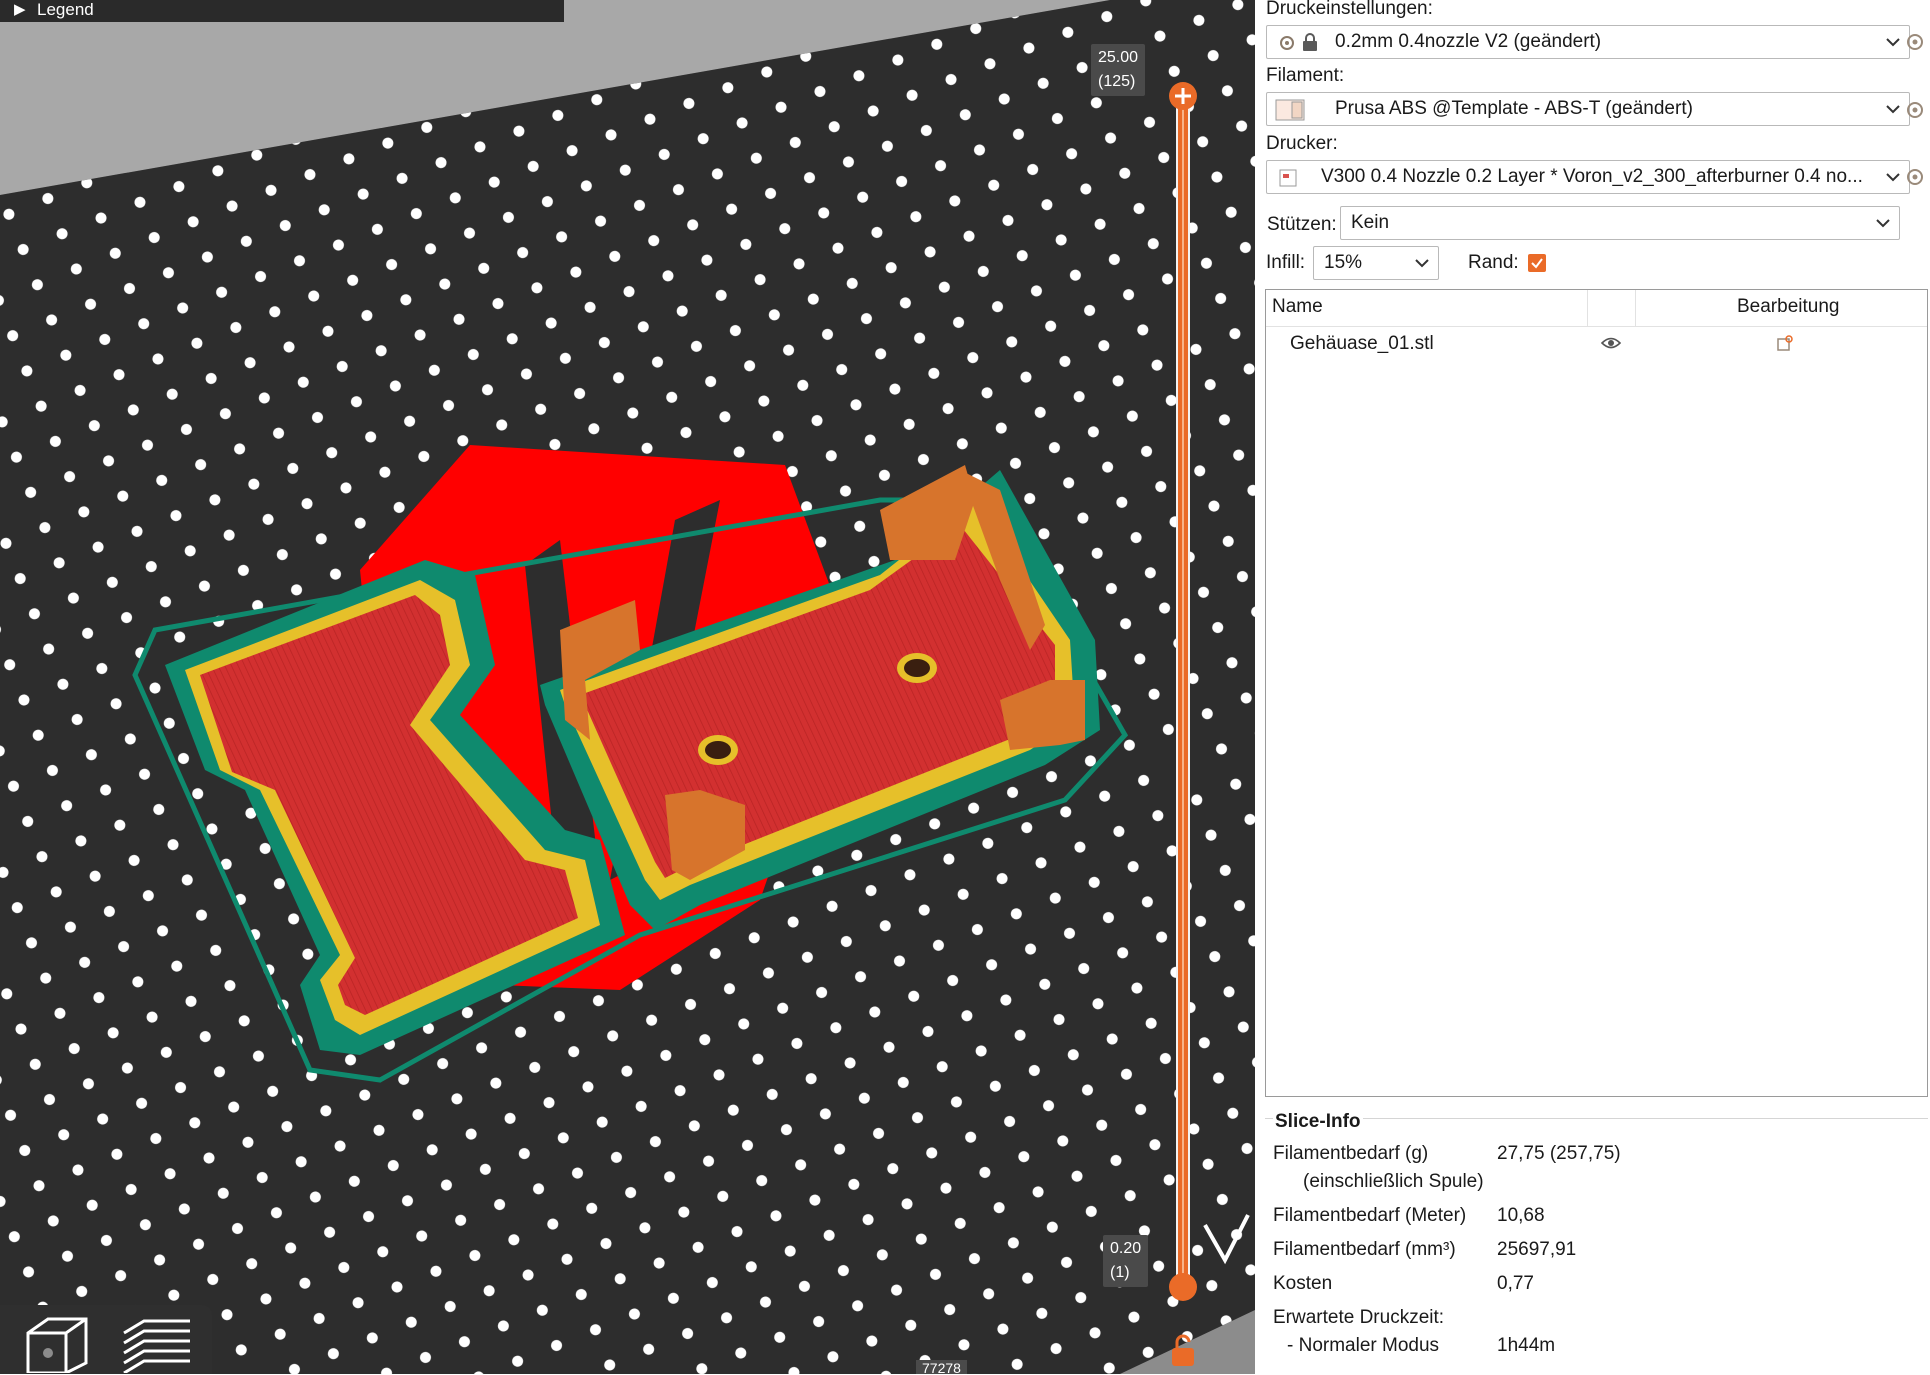 This screenshot has width=1930, height=1375. What do you see at coordinates (1611, 343) in the screenshot?
I see `eye-icon` at bounding box center [1611, 343].